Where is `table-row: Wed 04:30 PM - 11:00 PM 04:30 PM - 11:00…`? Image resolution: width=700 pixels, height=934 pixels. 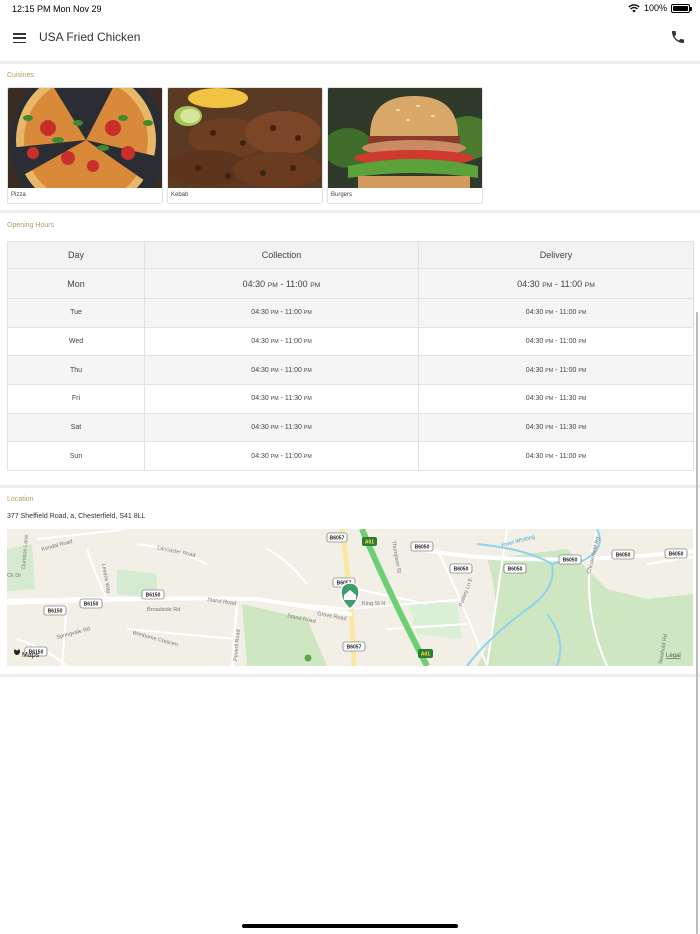 table-row: Wed 04:30 PM - 11:00 PM 04:30 PM - 11:00… is located at coordinates (350, 341).